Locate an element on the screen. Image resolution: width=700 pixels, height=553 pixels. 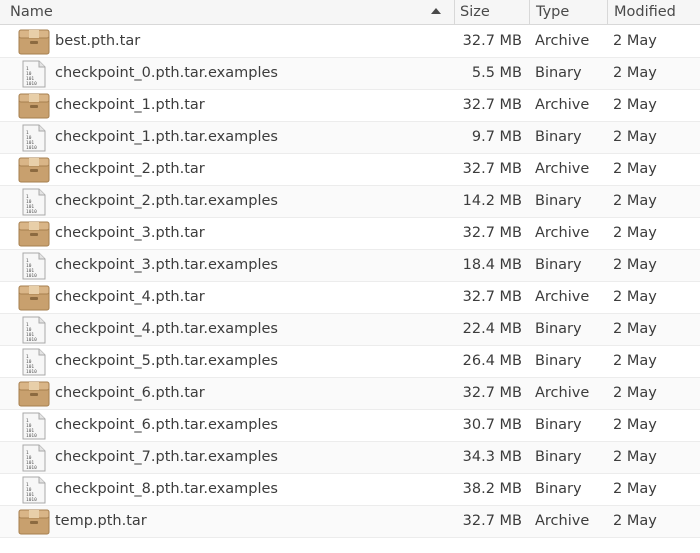
file-size: 22.4 MB is located at coordinates (492, 329).